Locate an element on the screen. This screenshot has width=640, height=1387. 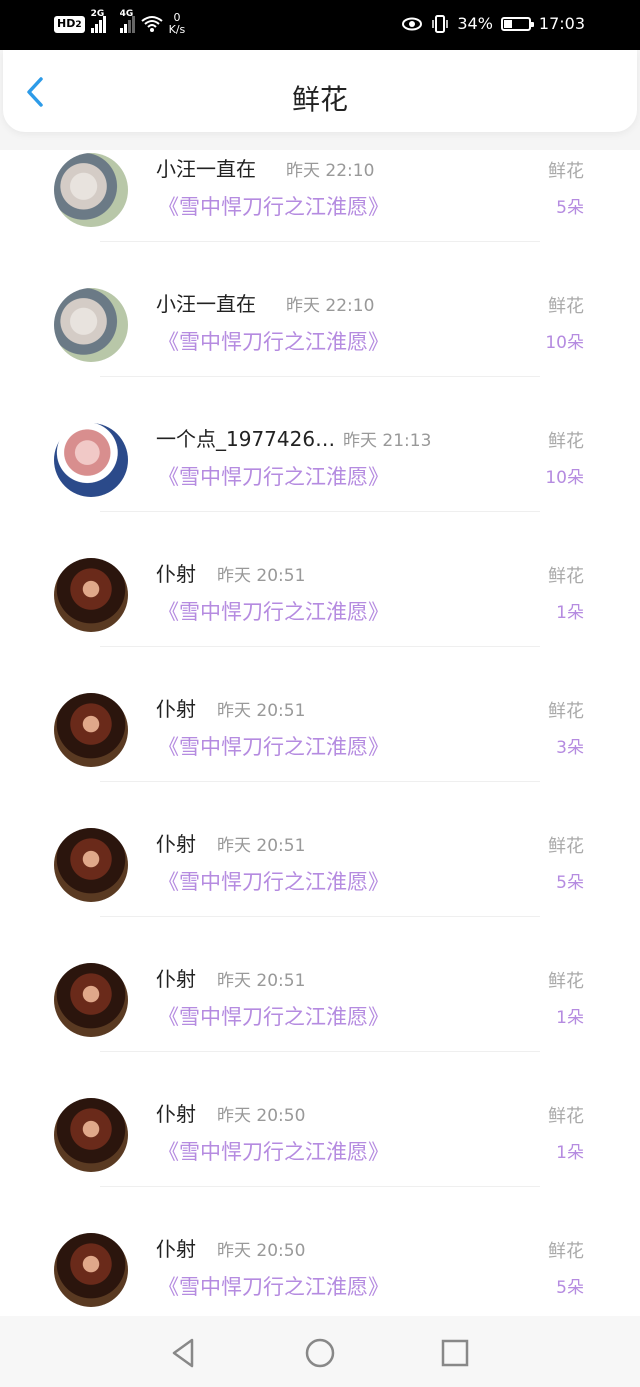
vibrate-icon is located at coordinates (440, 23).